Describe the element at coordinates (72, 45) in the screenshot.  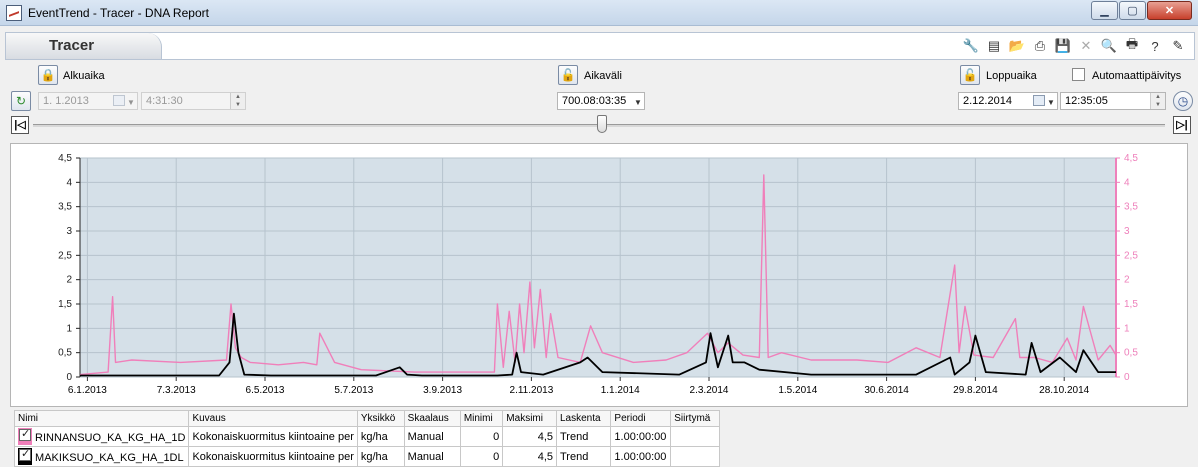
I see `page-title: Tracer` at that location.